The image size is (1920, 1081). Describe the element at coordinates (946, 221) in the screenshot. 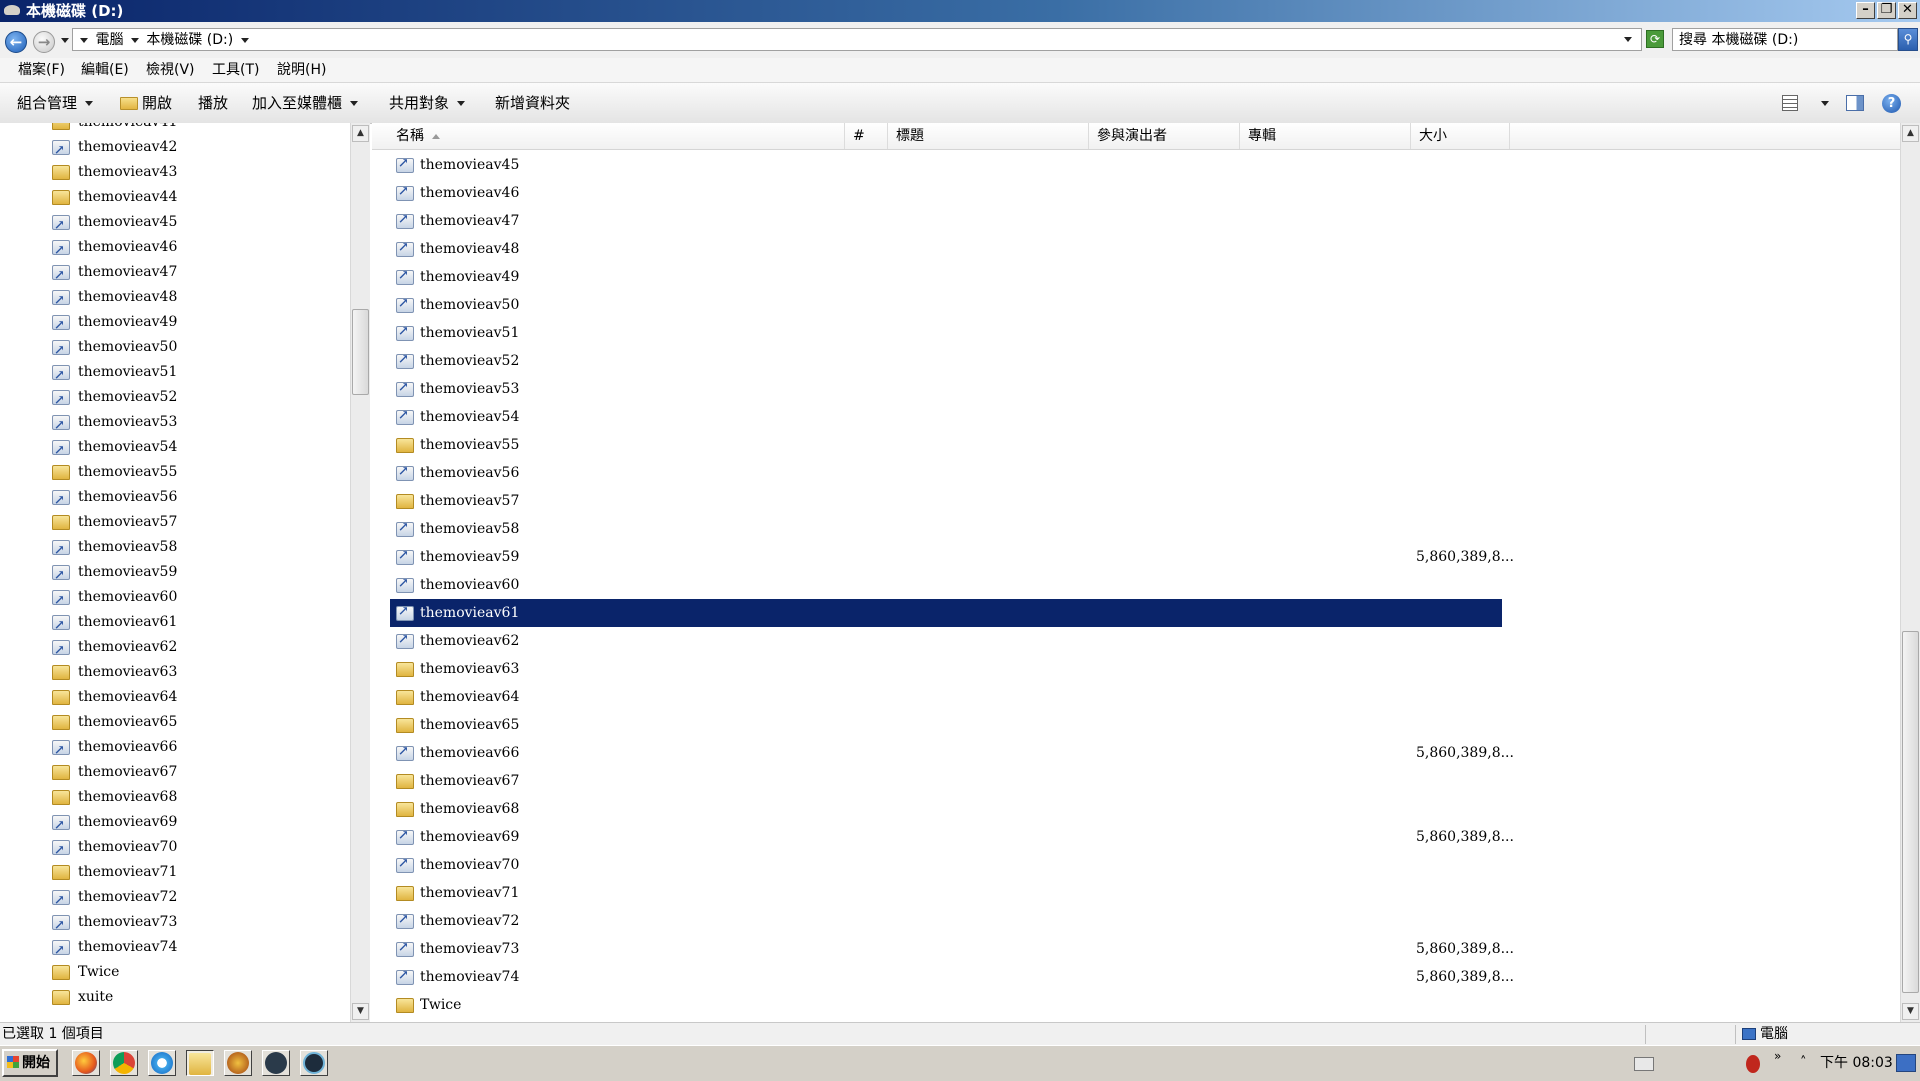

I see `file-row: themovieav47` at that location.